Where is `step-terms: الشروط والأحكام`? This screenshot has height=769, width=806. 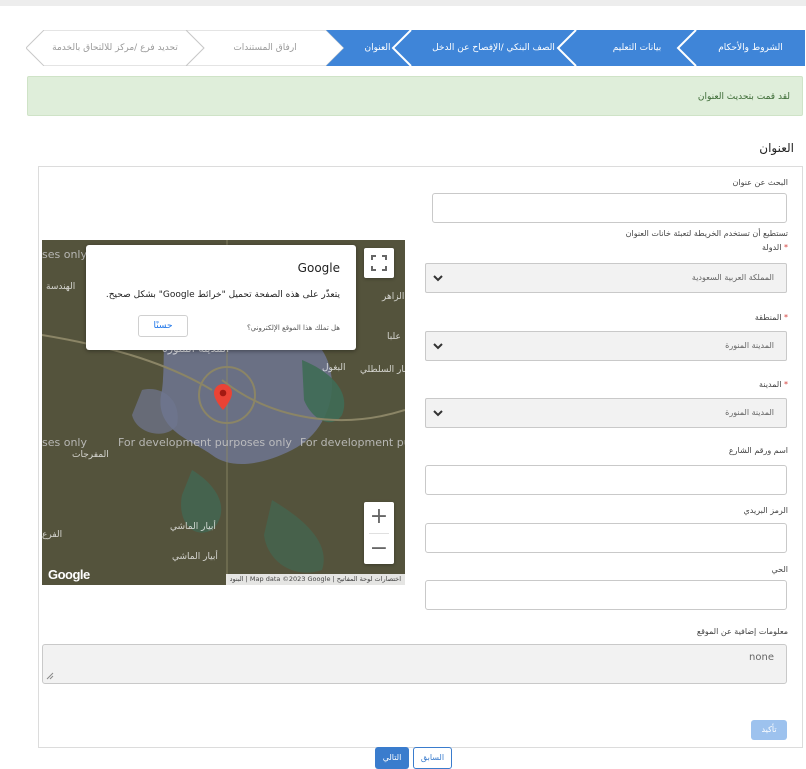
step-terms: الشروط والأحكام is located at coordinates (750, 48).